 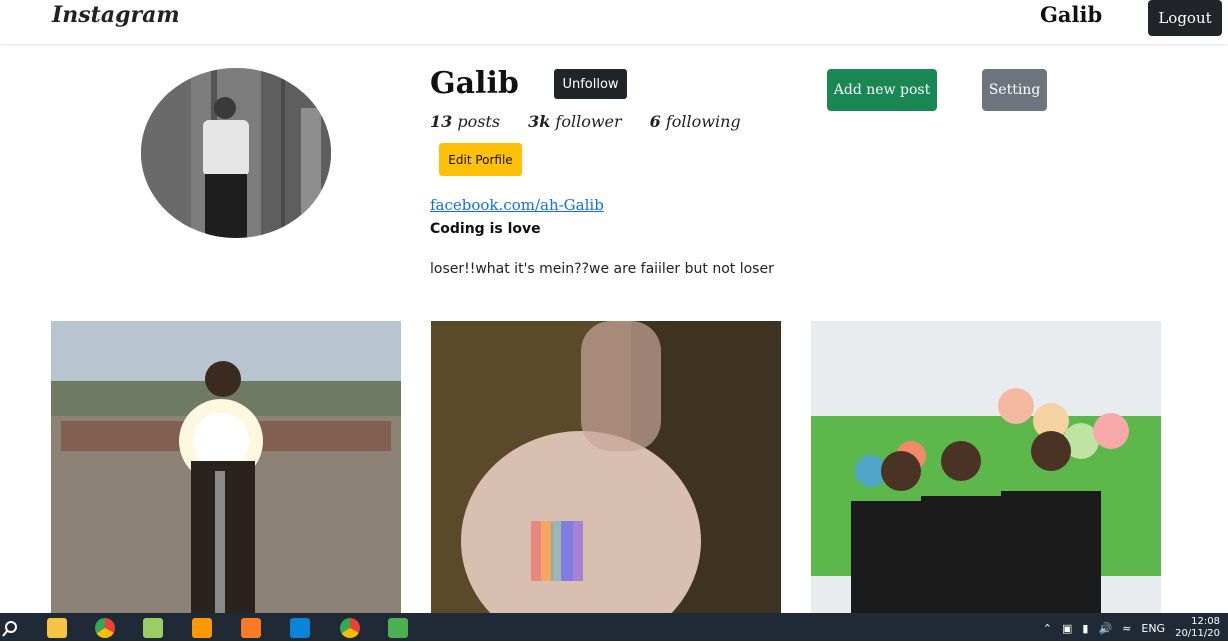 I want to click on vscode-icon, so click(x=300, y=628).